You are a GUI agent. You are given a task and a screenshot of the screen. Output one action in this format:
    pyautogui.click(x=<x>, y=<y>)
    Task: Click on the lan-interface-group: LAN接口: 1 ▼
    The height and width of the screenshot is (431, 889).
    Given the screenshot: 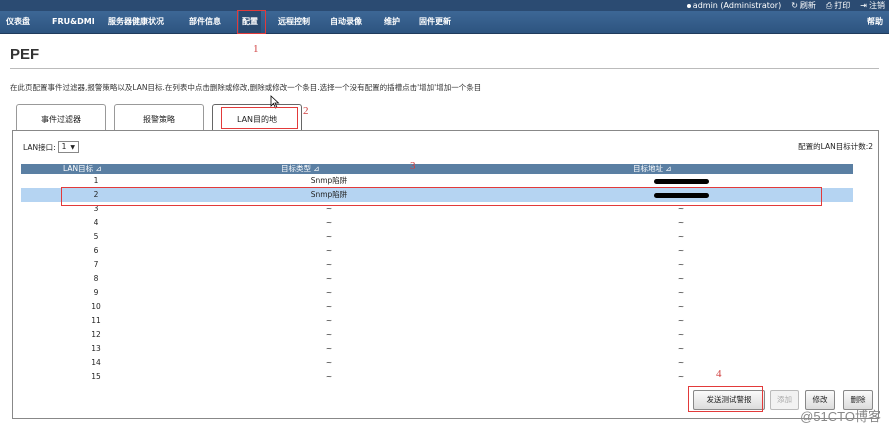 What is the action you would take?
    pyautogui.click(x=51, y=147)
    